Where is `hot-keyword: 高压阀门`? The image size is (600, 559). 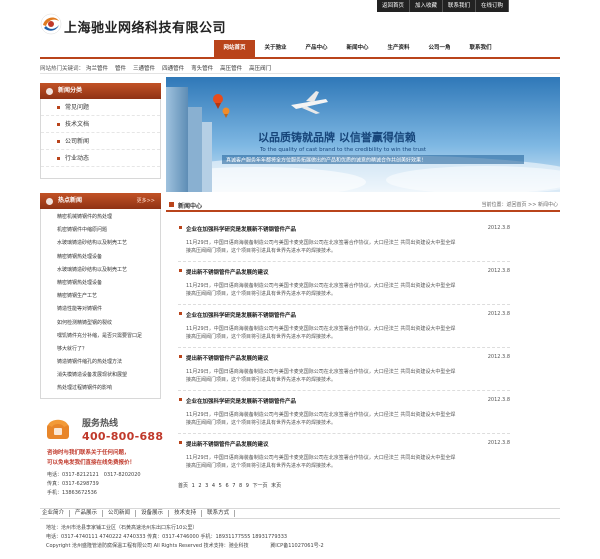
hot-keyword: 高压阀门 is located at coordinates (260, 68).